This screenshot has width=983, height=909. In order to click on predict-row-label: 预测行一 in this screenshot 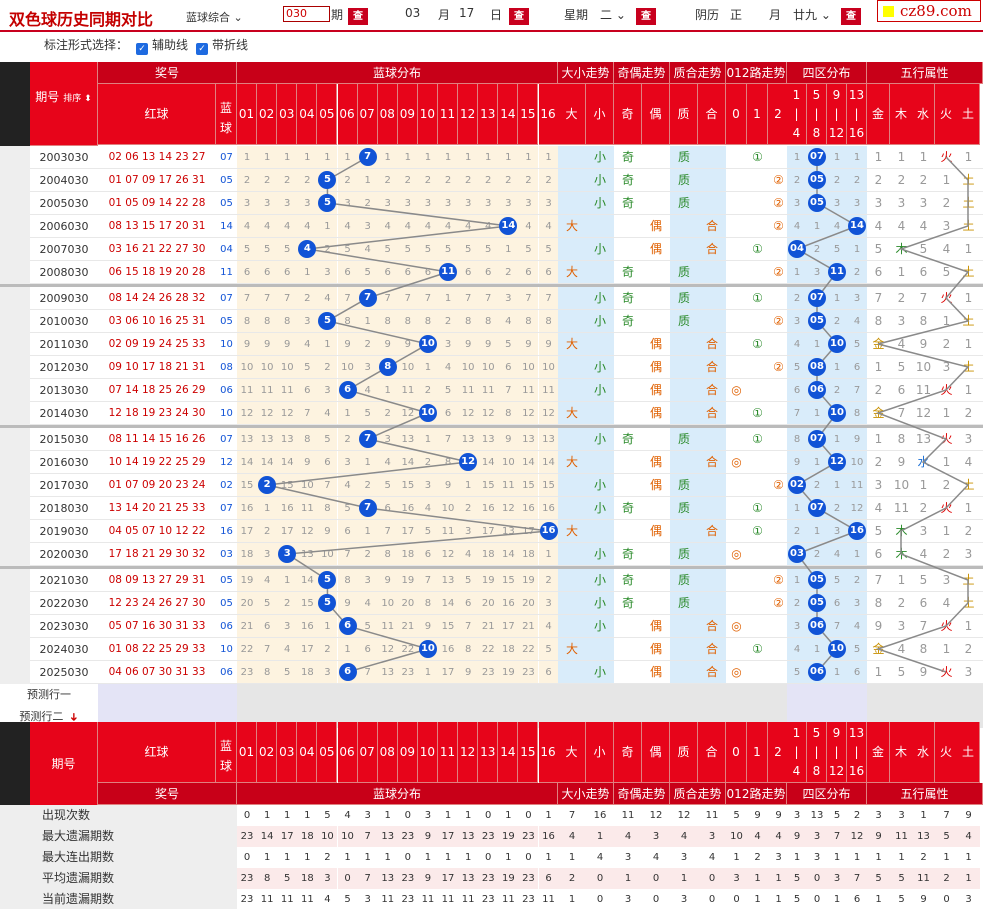, I will do `click(49, 695)`.